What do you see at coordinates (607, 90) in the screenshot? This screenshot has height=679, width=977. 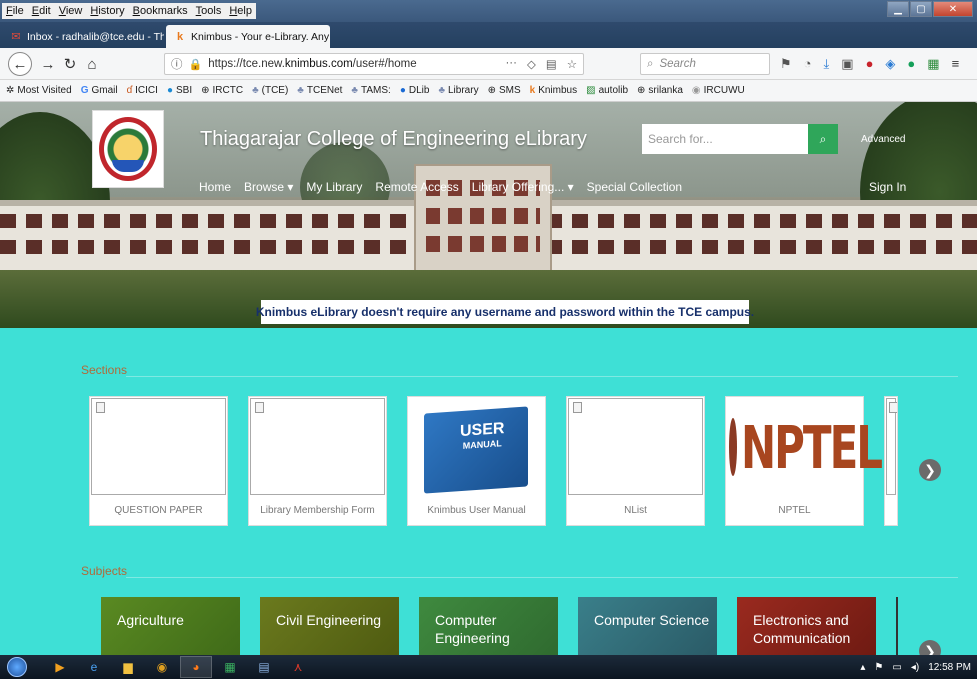 I see `bookmark-autolib: ▨ autolib` at bounding box center [607, 90].